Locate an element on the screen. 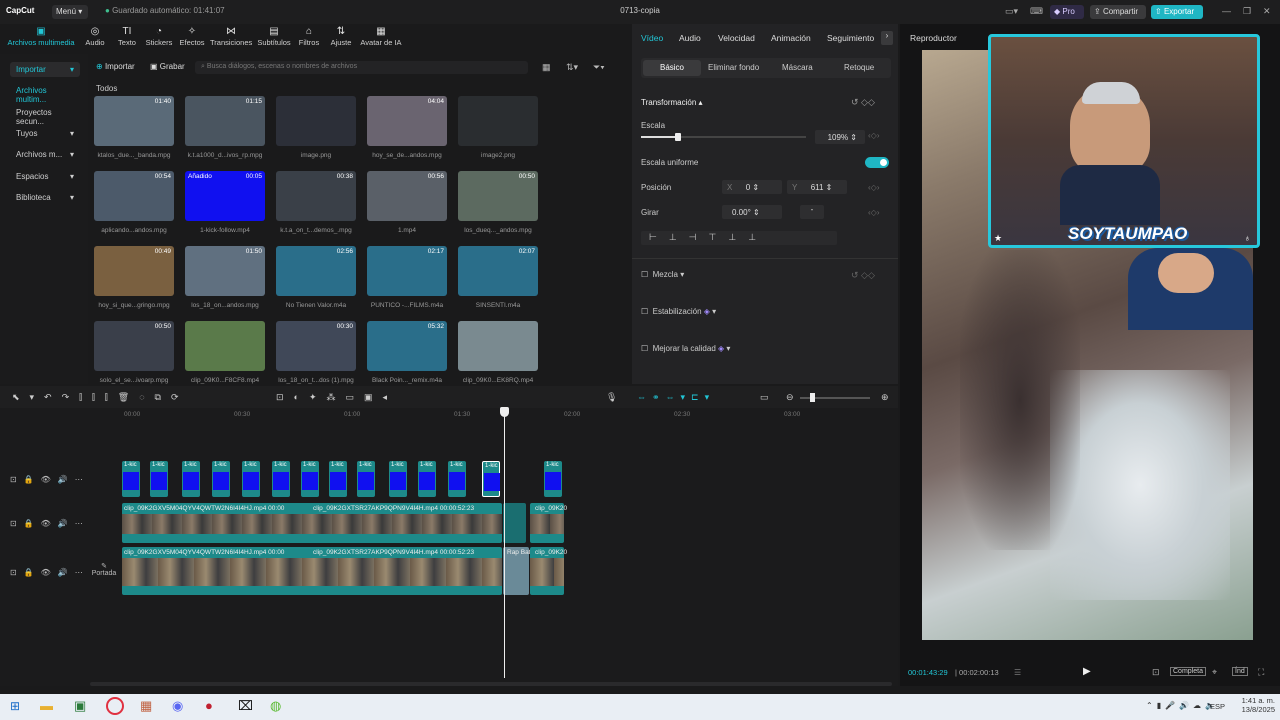 Image resolution: width=1280 pixels, height=720 pixels. media-thumbnail: 01:40 is located at coordinates (134, 121).